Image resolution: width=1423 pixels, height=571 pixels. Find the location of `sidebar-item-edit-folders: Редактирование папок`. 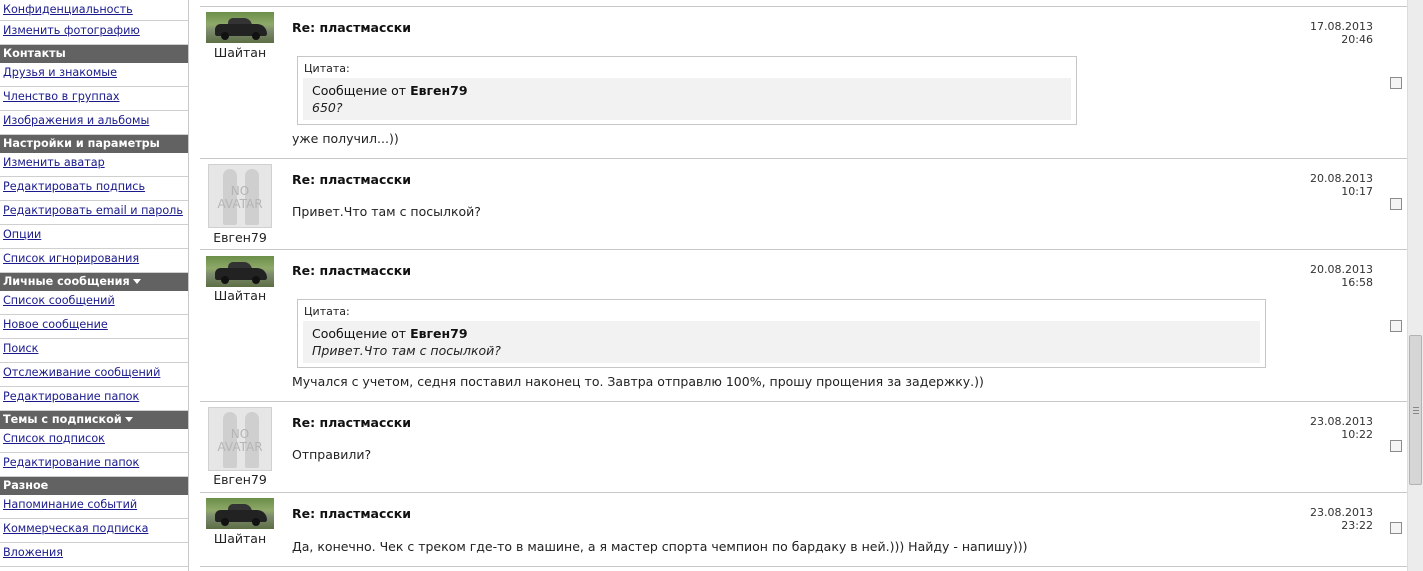

sidebar-item-edit-folders: Редактирование папок is located at coordinates (94, 399).